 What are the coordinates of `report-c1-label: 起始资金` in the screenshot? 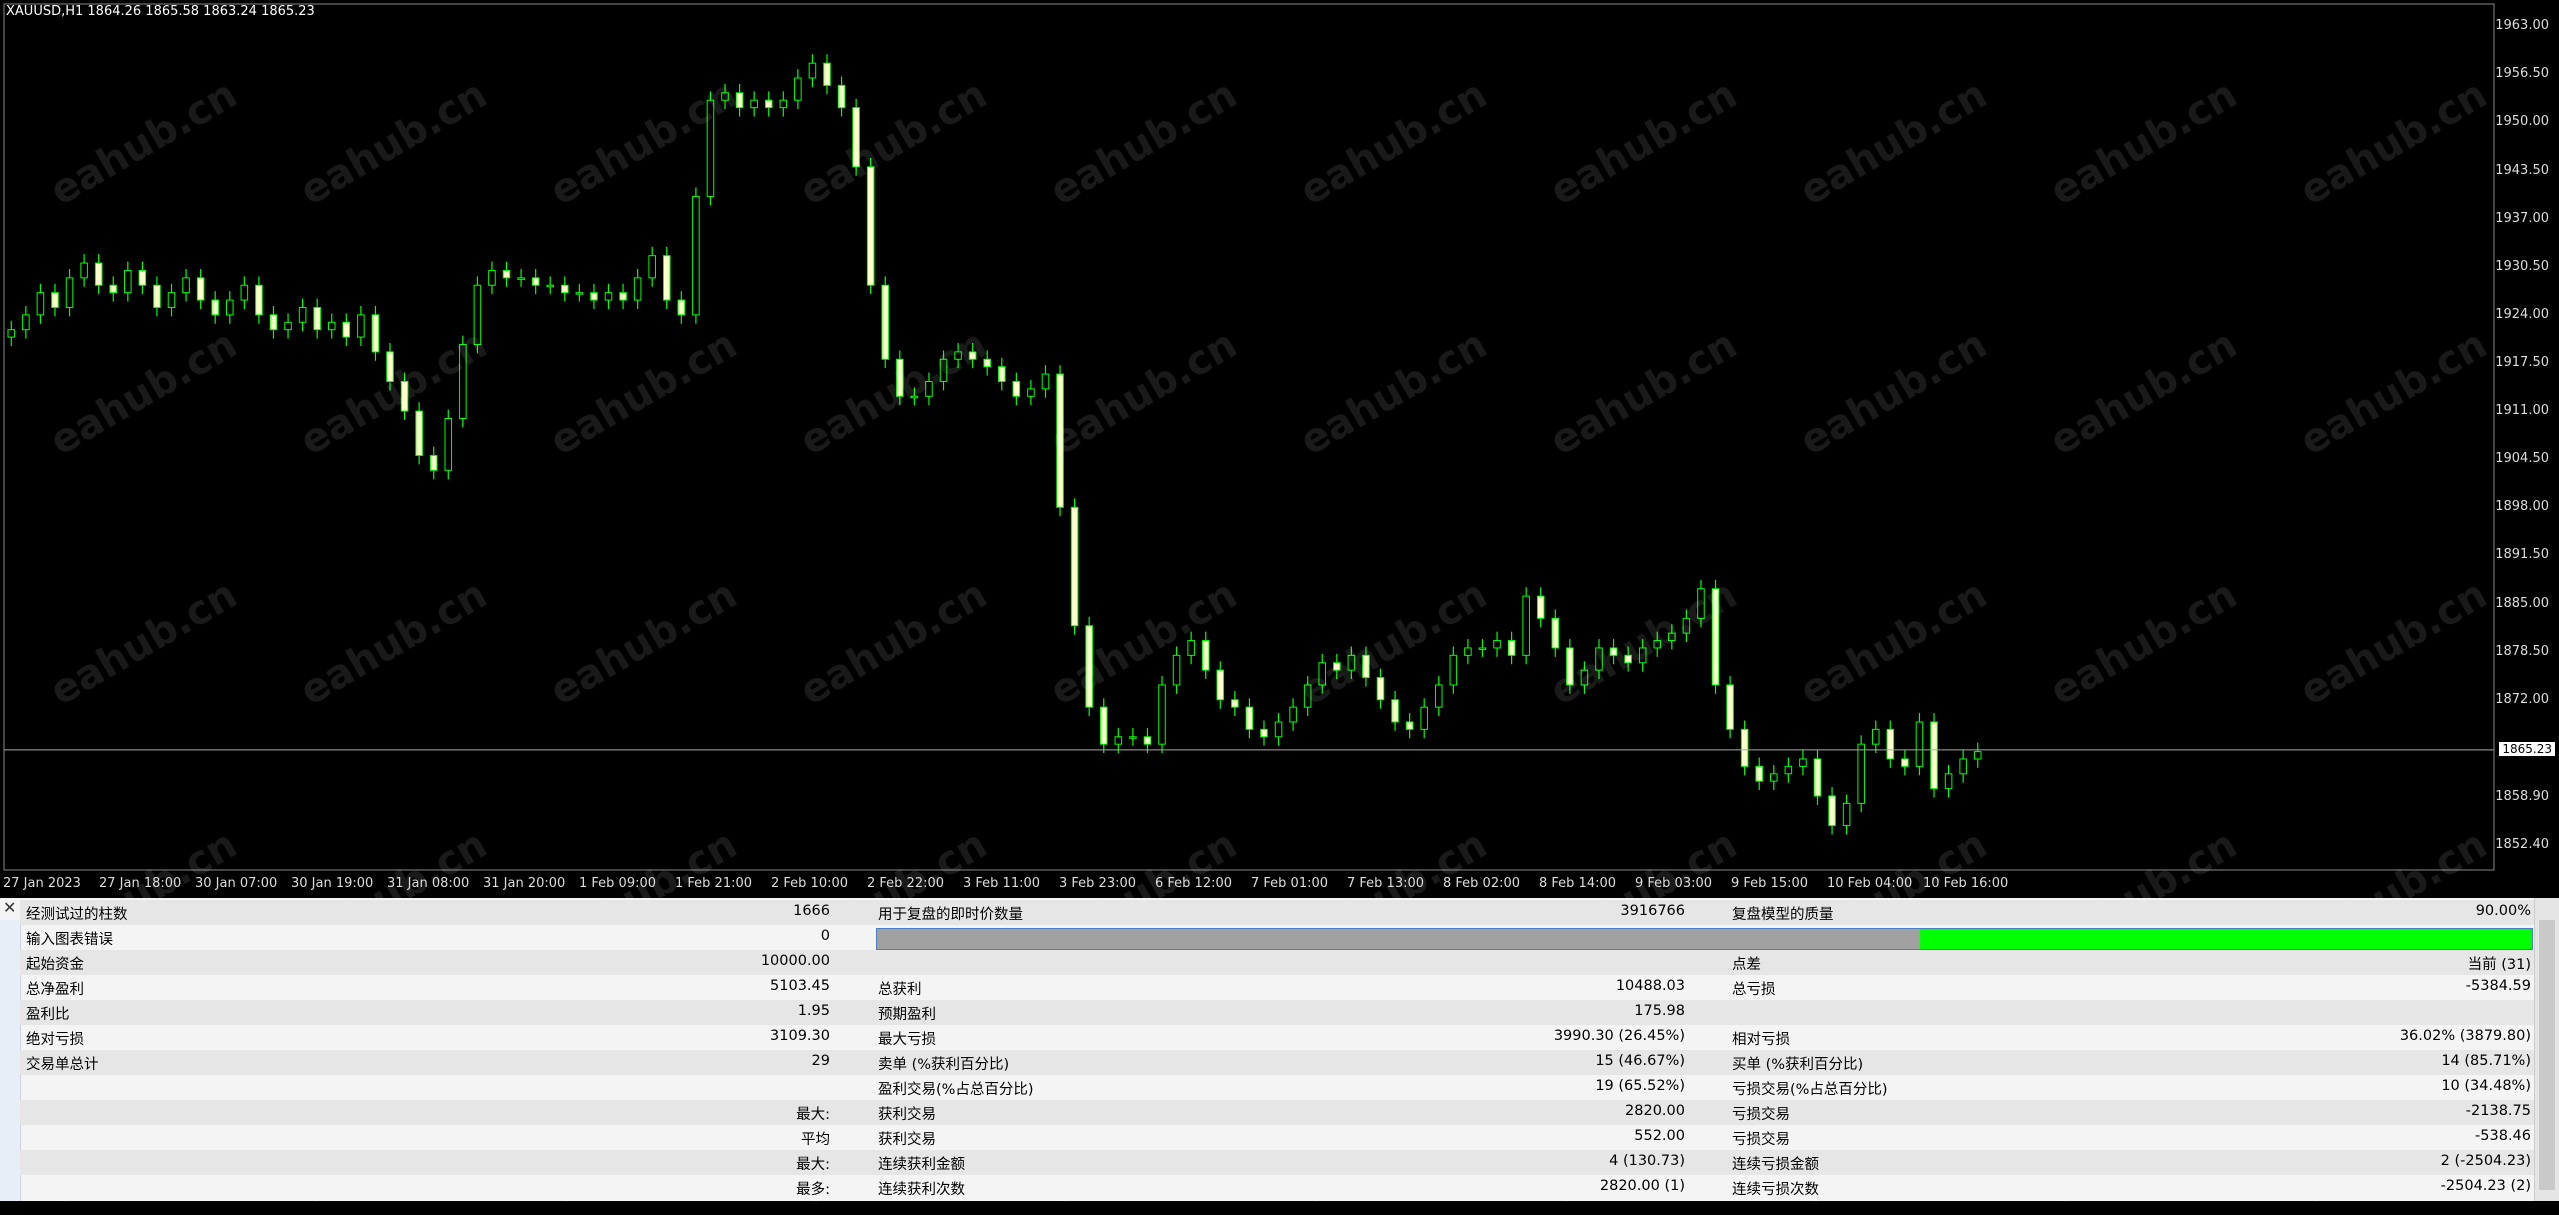 It's located at (55, 965).